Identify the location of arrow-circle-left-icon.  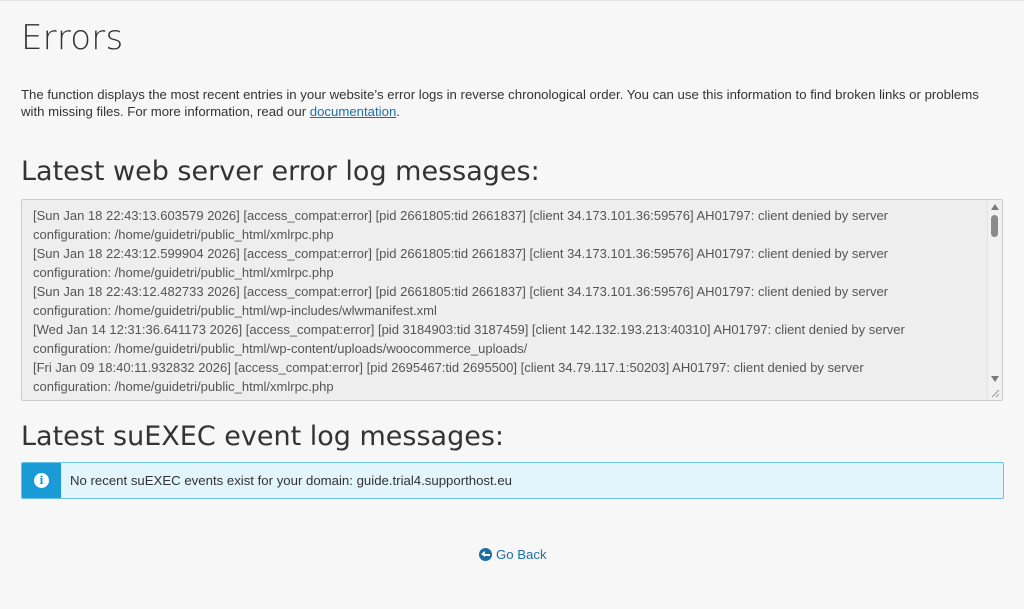
(485, 554).